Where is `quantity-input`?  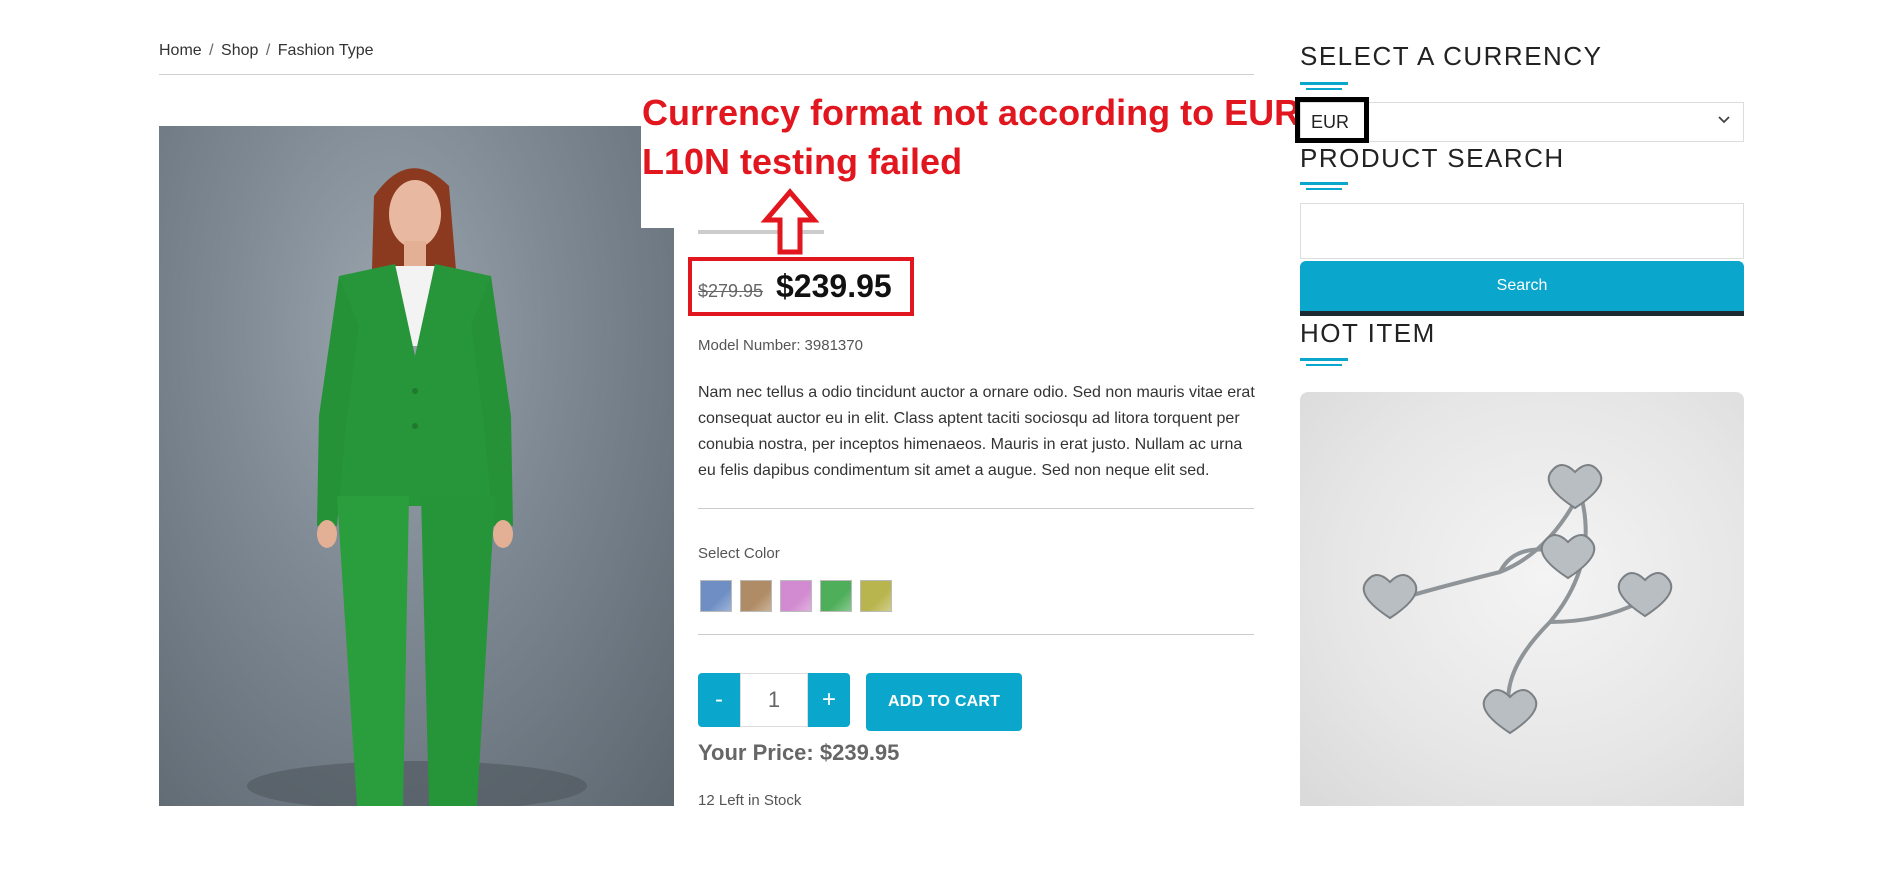
quantity-input is located at coordinates (774, 700).